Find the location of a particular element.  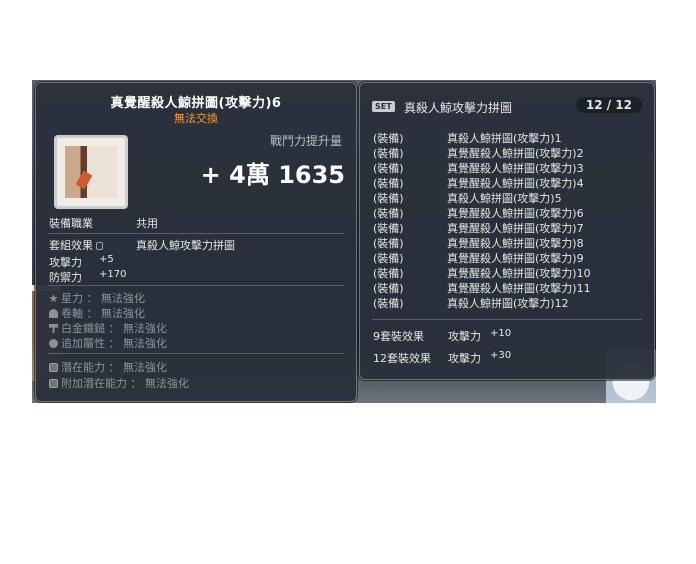

piece-name: 真覺醒殺人鯨拼圖(攻擊力)4 is located at coordinates (515, 183).